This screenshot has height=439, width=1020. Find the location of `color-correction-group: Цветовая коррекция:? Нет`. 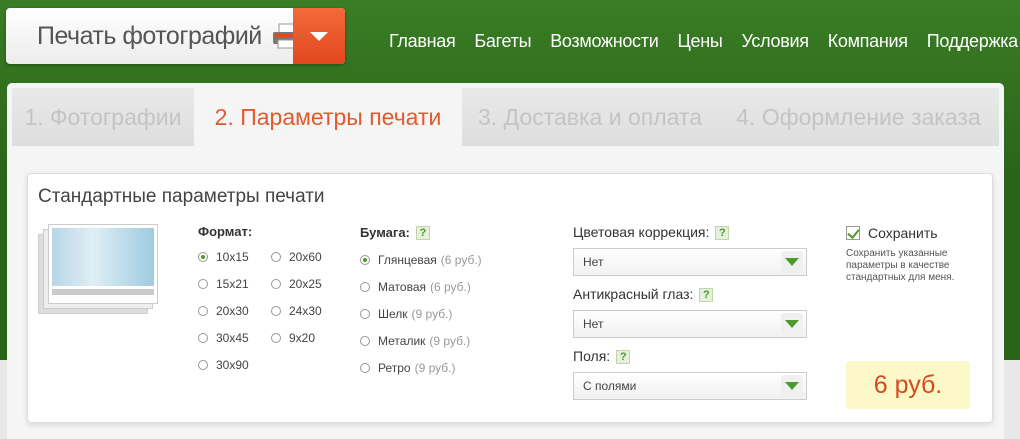

color-correction-group: Цветовая коррекция:? Нет is located at coordinates (690, 250).